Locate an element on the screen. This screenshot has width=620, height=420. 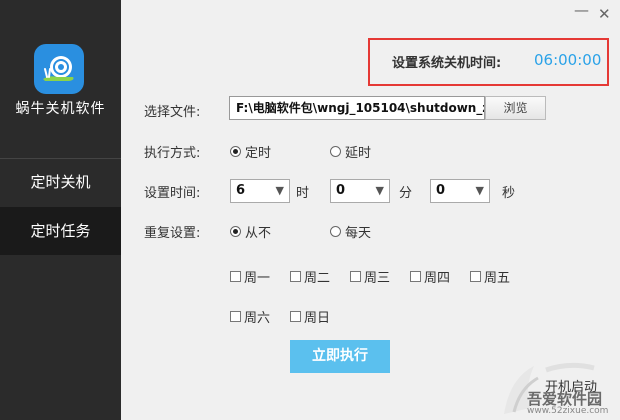
nav-item-label: 定时关机 is located at coordinates (60, 182).